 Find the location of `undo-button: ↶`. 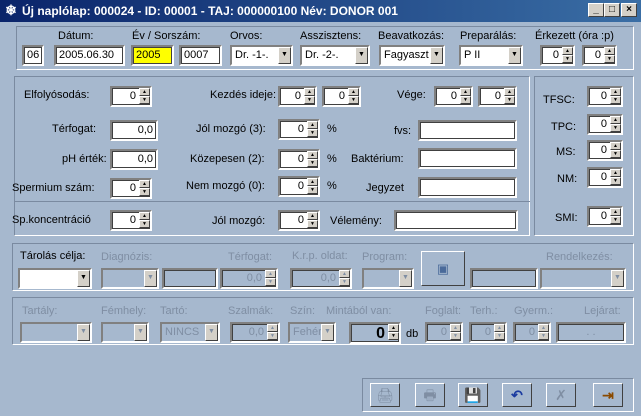

undo-button: ↶ is located at coordinates (517, 395).